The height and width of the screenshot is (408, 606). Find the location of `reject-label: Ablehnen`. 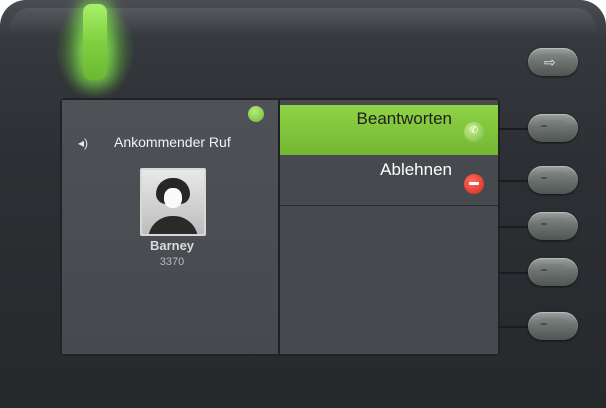

reject-label: Ablehnen is located at coordinates (416, 169).